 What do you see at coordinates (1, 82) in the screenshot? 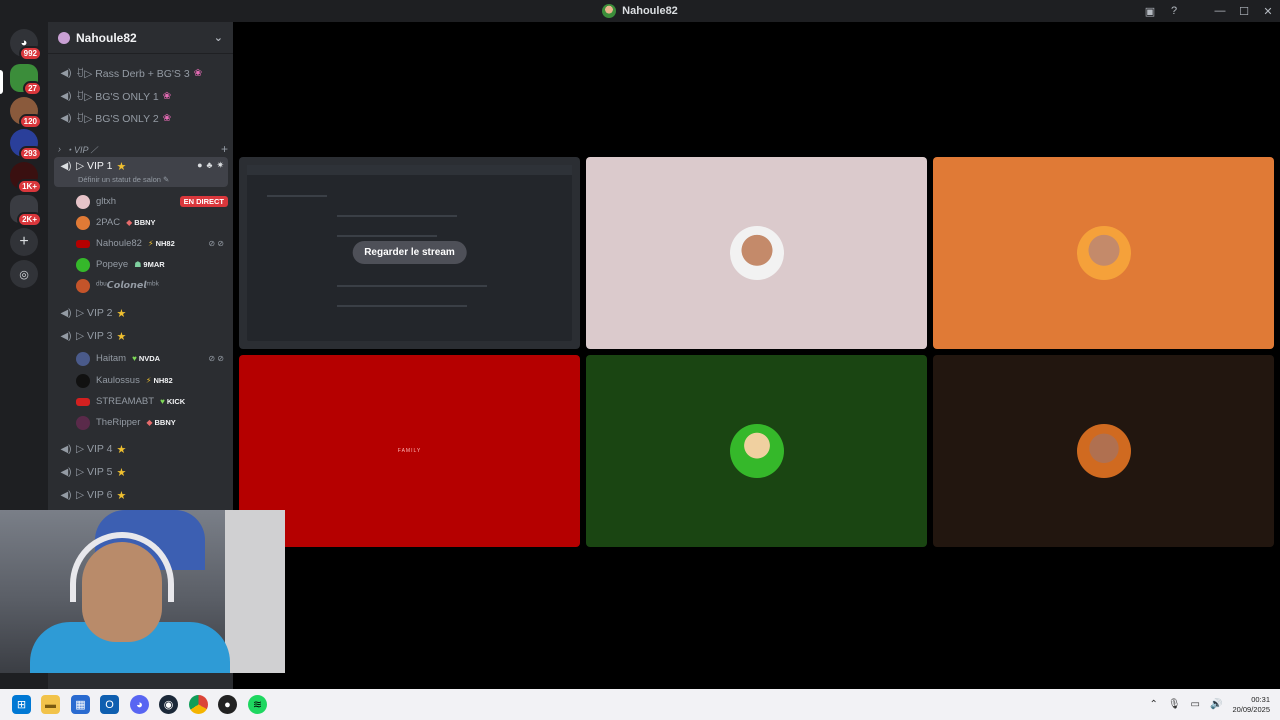
I see `selected-pill` at bounding box center [1, 82].